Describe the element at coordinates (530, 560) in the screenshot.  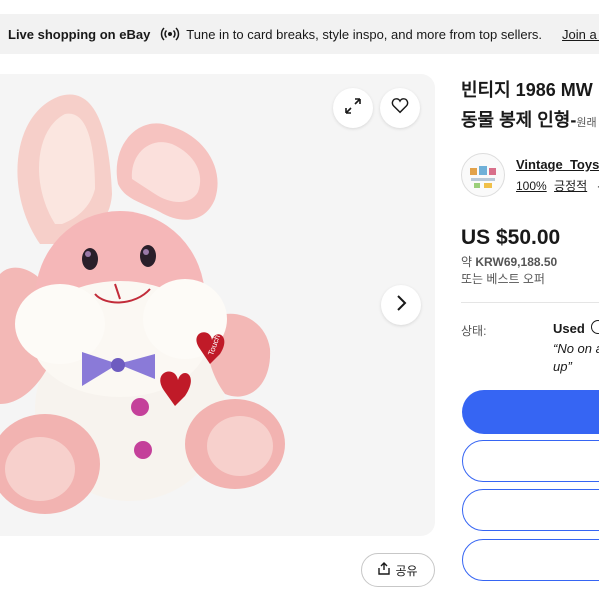
I see `add-to-watchlist-button` at that location.